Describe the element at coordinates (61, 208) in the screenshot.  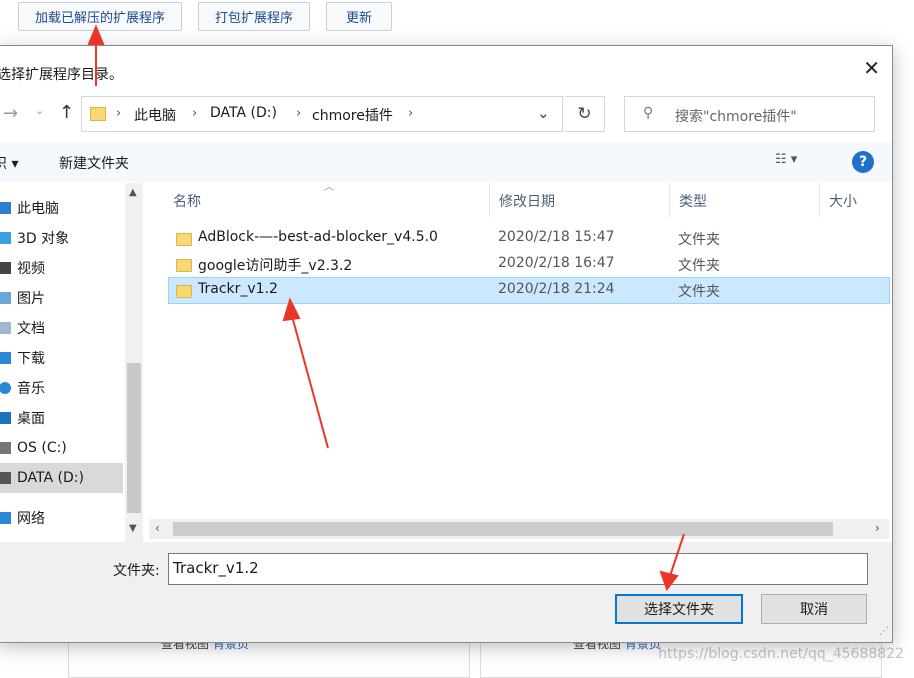
I see `nav-item: 此电脑` at that location.